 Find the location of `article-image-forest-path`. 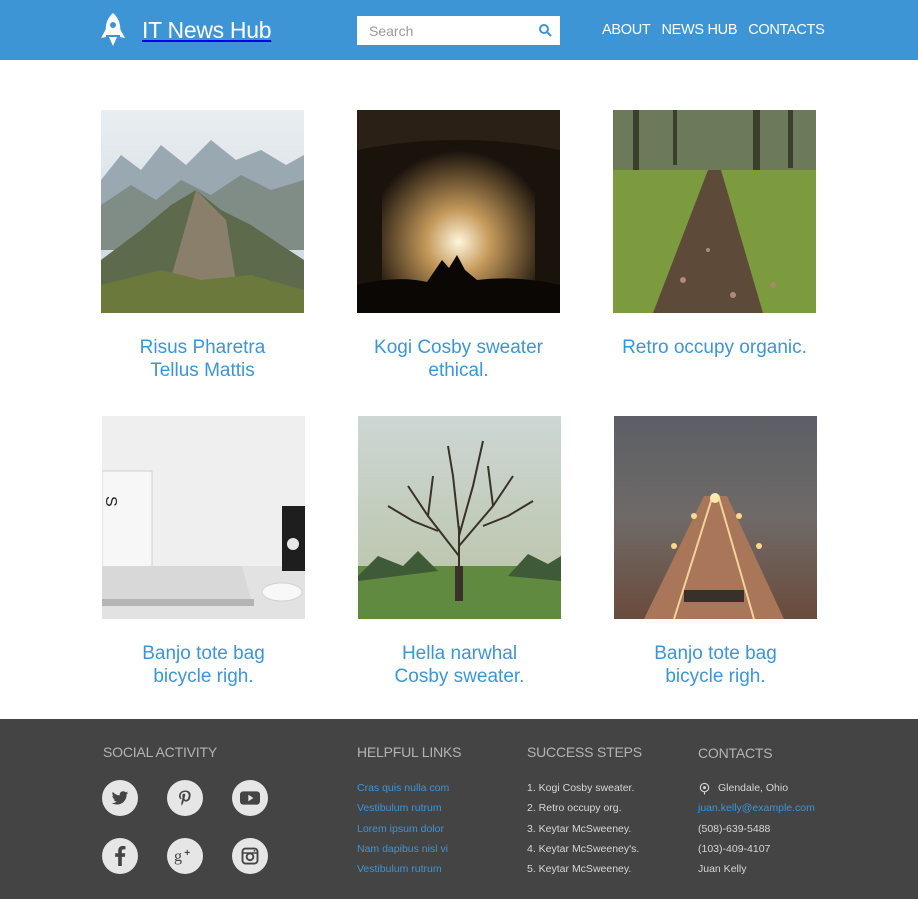

article-image-forest-path is located at coordinates (714, 211).